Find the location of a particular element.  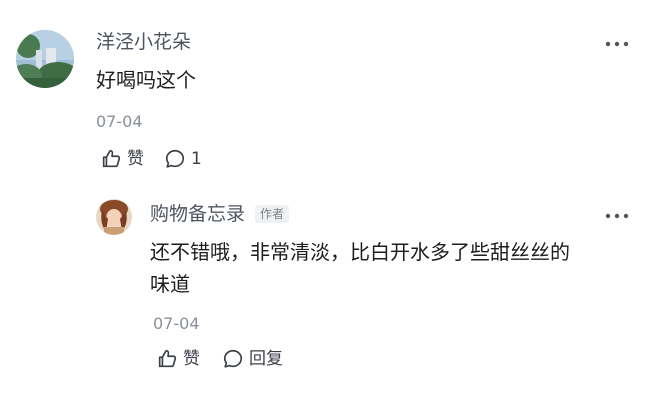

author-username: 购物备忘录 is located at coordinates (197, 214).